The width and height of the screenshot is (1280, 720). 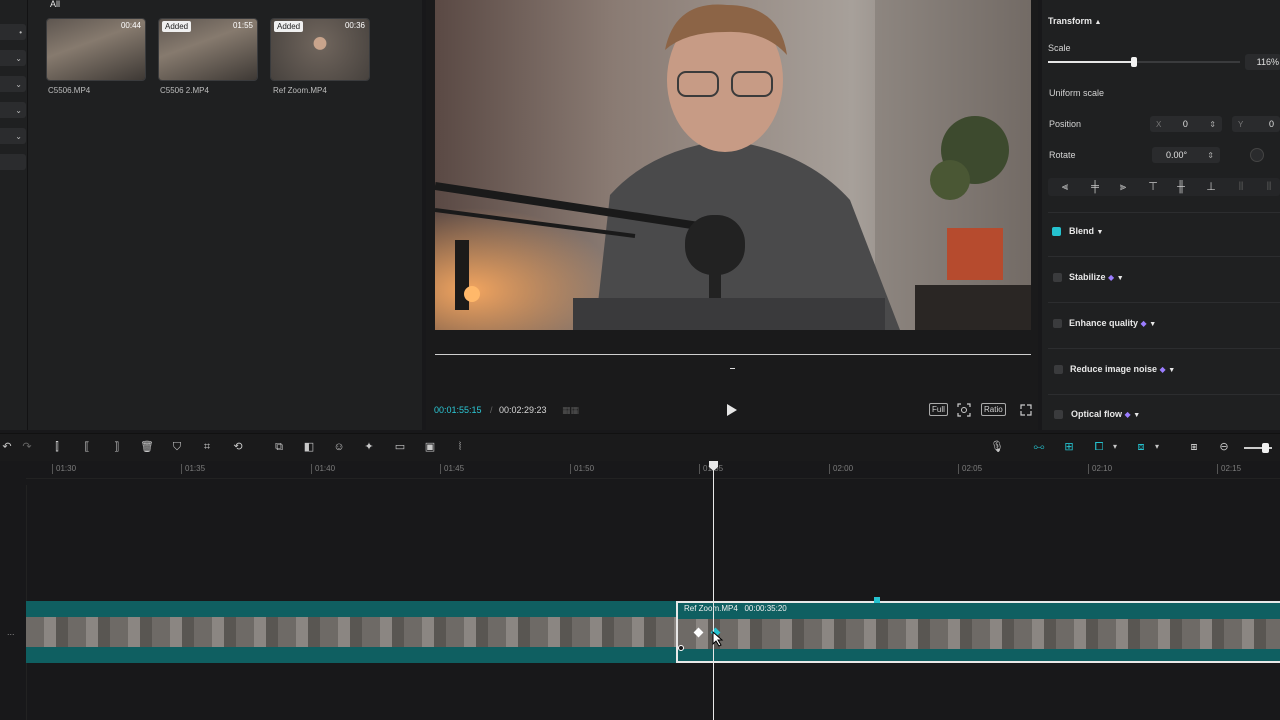 What do you see at coordinates (238, 447) in the screenshot?
I see `speed-icon: ⟲` at bounding box center [238, 447].